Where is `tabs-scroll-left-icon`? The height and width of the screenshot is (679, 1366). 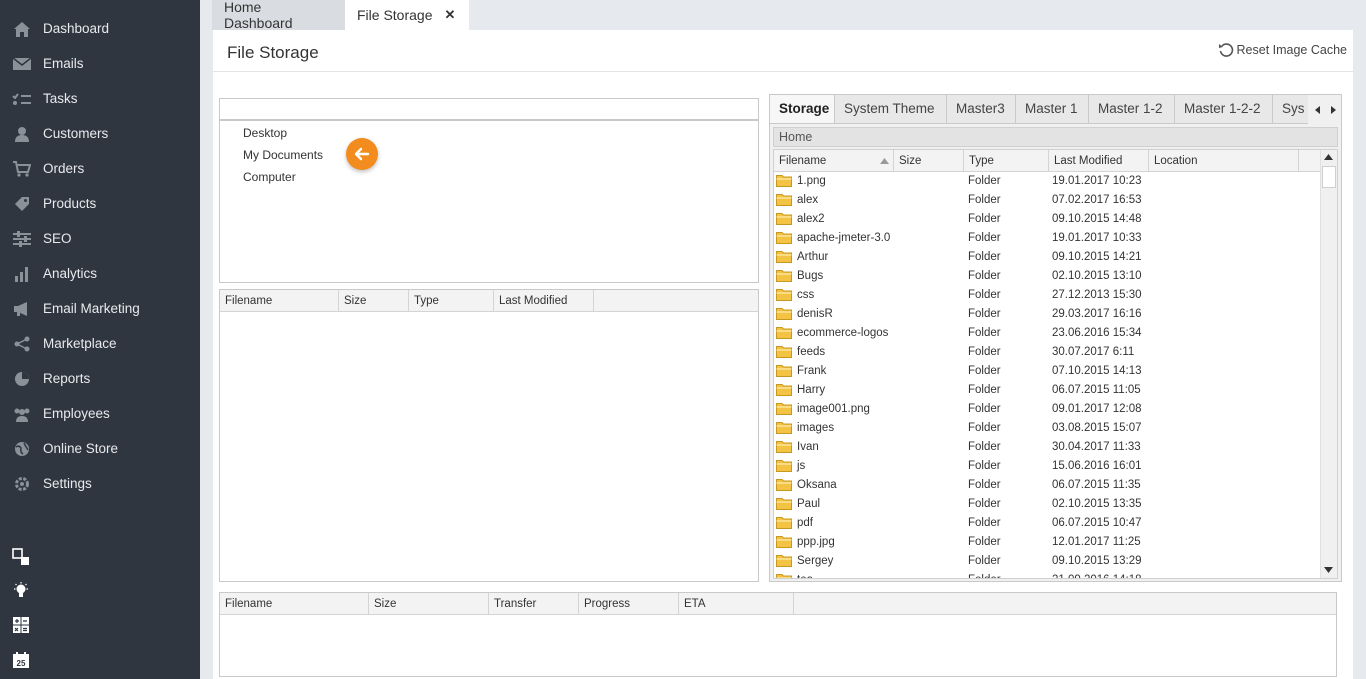
tabs-scroll-left-icon is located at coordinates (1318, 110).